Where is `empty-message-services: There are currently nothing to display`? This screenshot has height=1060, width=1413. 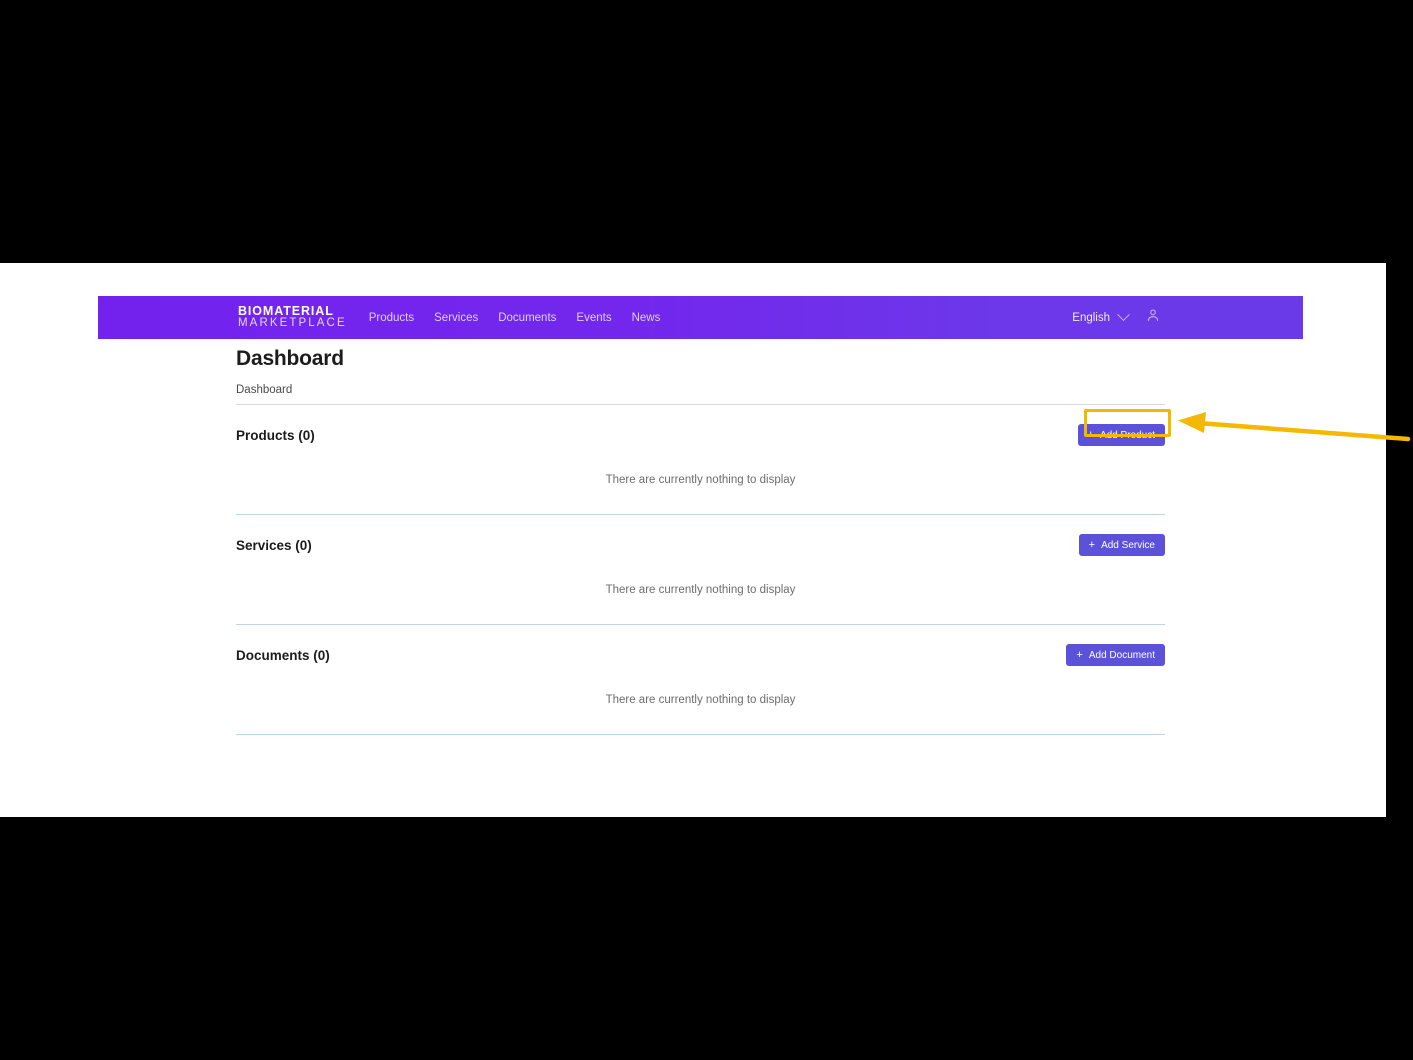
empty-message-services: There are currently nothing to display is located at coordinates (700, 590).